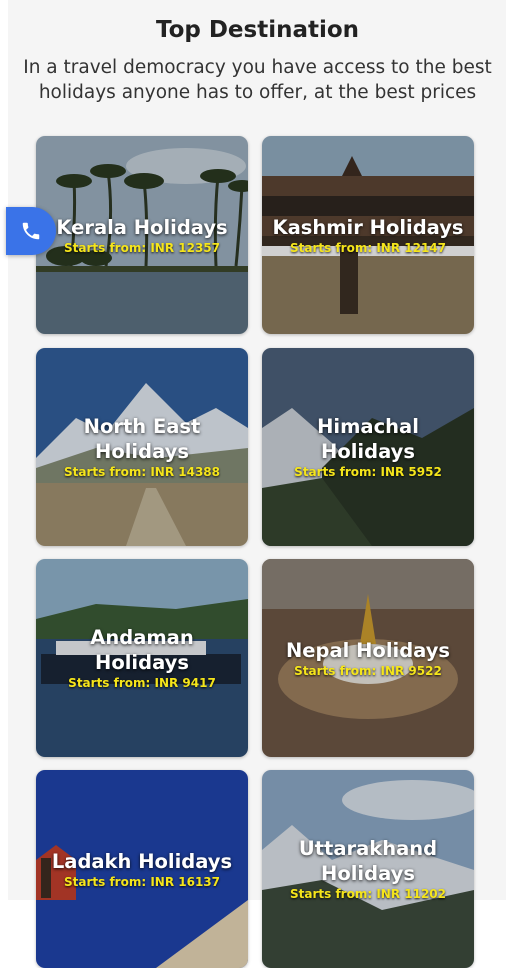  Describe the element at coordinates (368, 670) in the screenshot. I see `card-price: Starts from: INR 9522` at that location.